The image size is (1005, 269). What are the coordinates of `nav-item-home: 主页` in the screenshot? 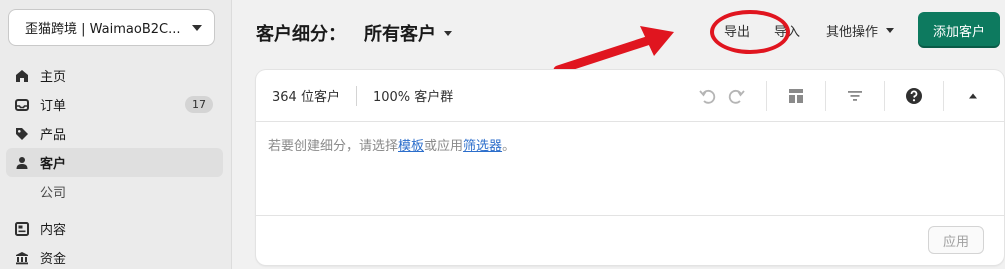 It's located at (114, 75).